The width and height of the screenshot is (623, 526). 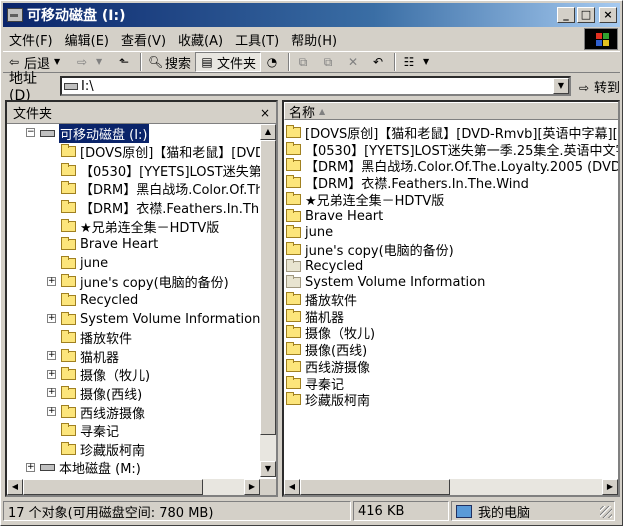 What do you see at coordinates (566, 15) in the screenshot?
I see `minimize-button: _` at bounding box center [566, 15].